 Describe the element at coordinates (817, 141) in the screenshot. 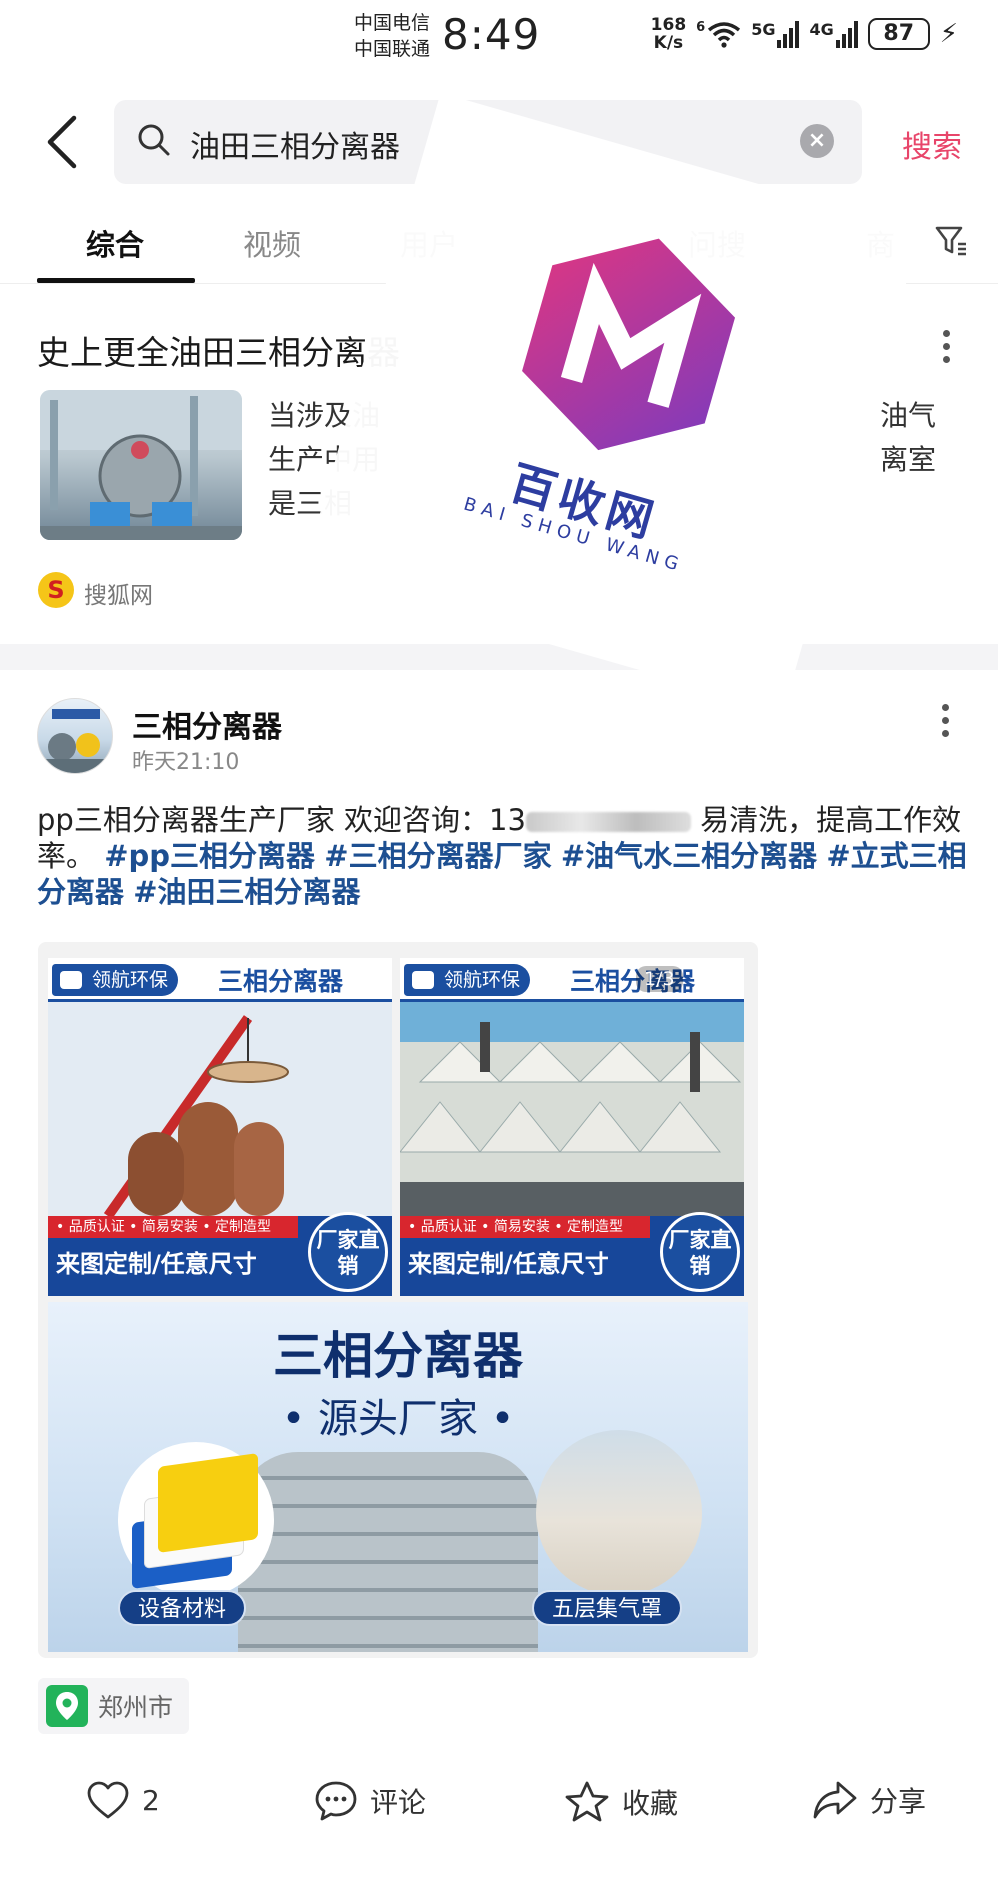

I see `clear-icon: ×` at that location.